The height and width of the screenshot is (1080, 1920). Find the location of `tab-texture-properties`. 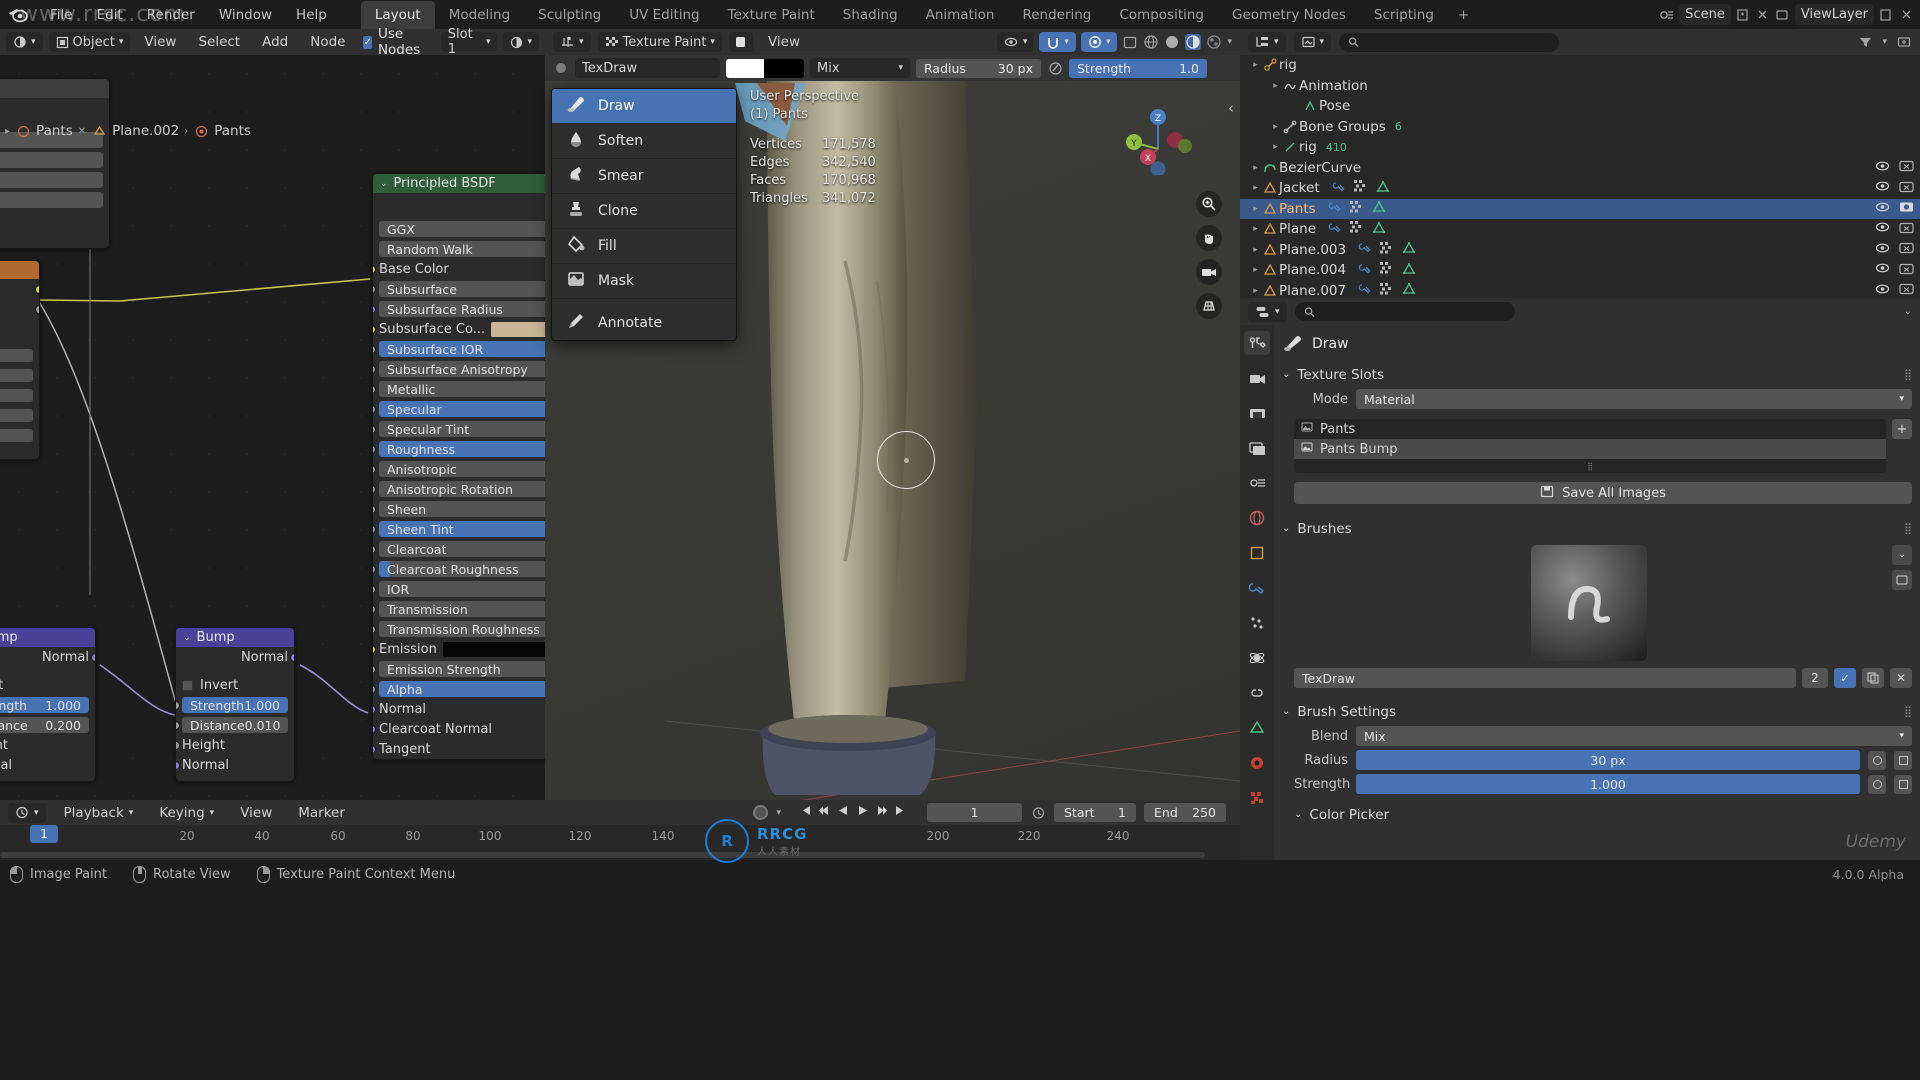

tab-texture-properties is located at coordinates (1257, 798).